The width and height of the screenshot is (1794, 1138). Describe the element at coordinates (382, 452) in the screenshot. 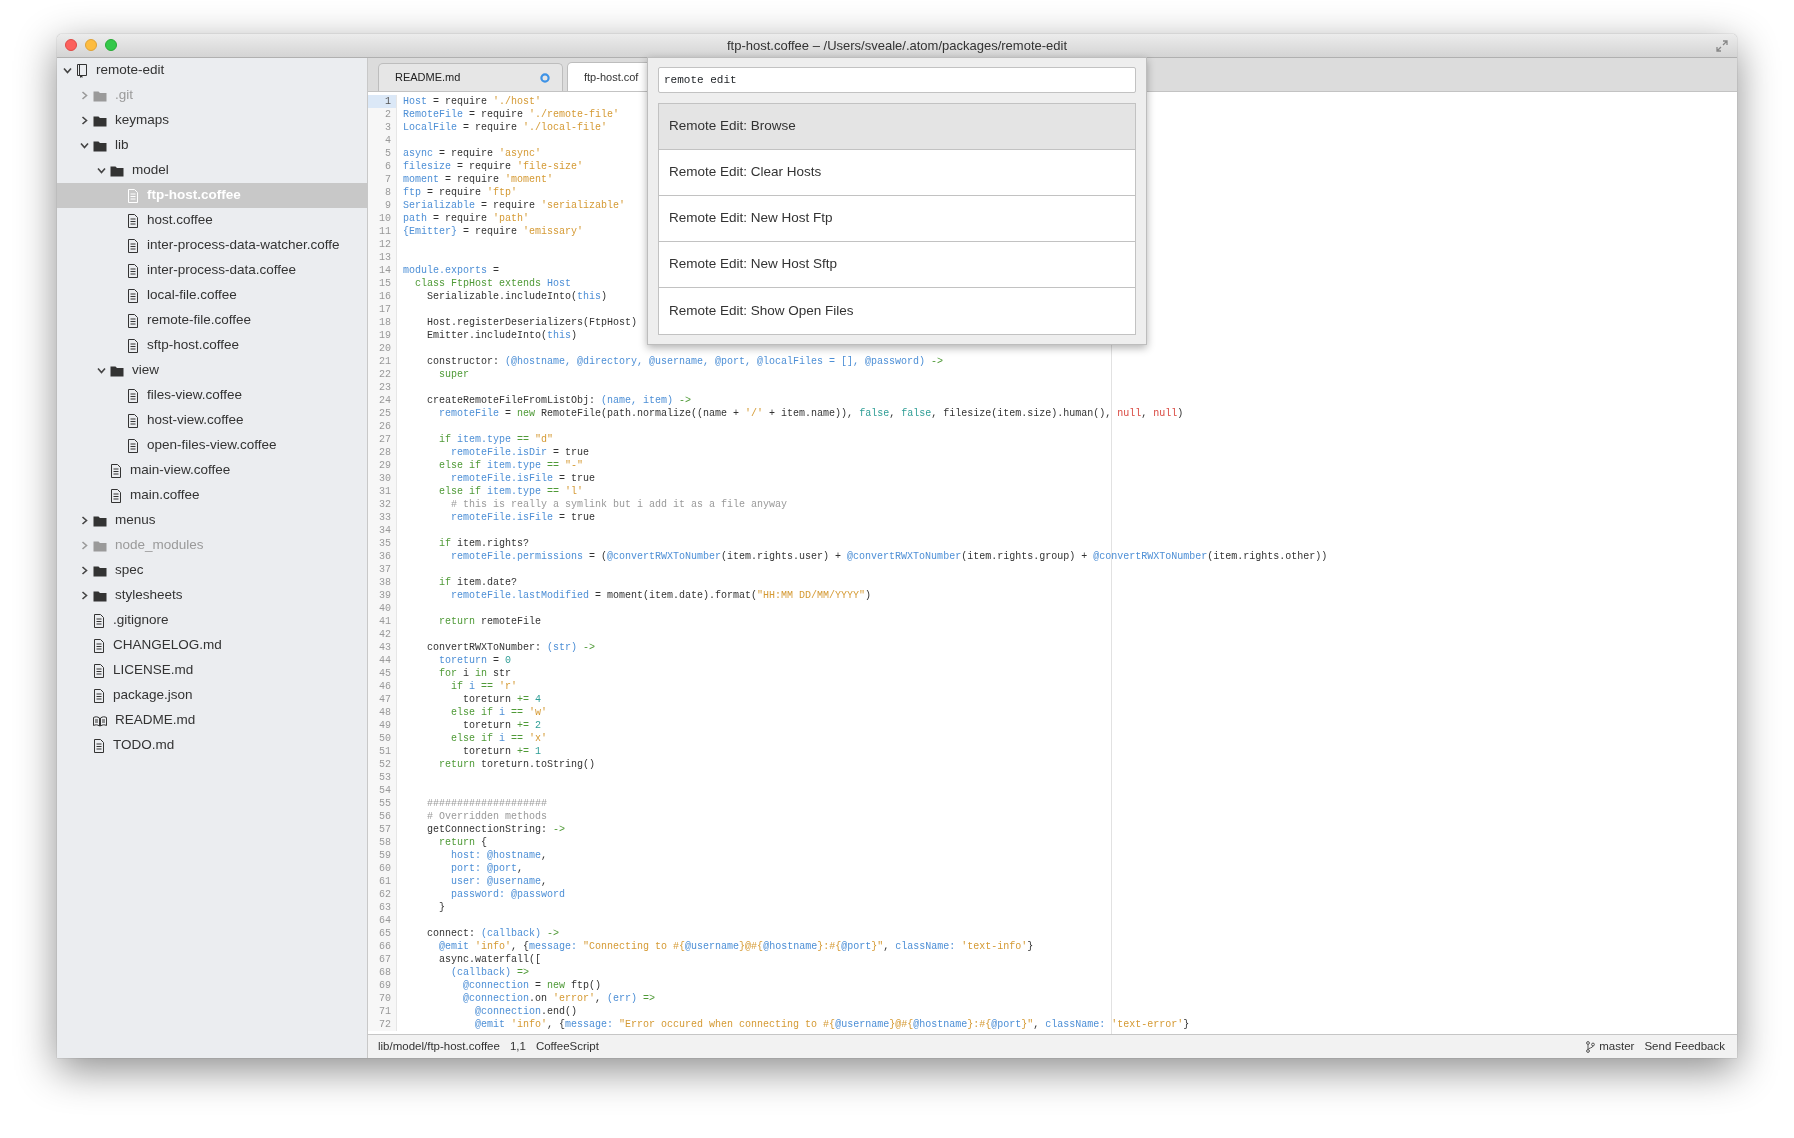

I see `line-number: 28` at that location.